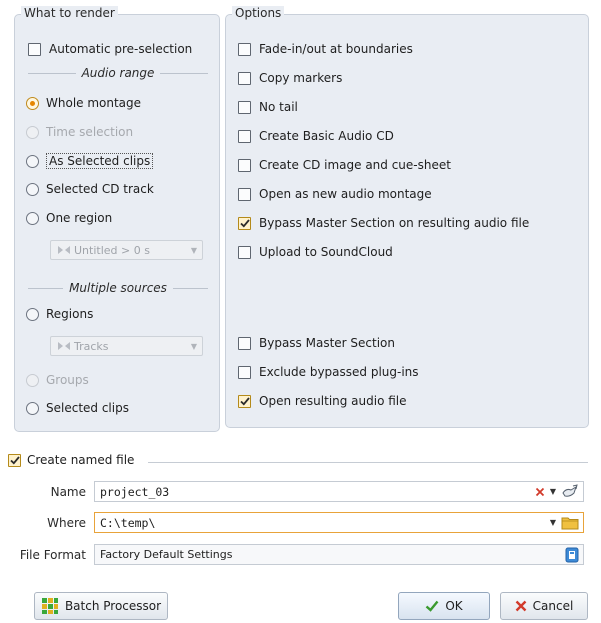 The image size is (601, 623). I want to click on clear-icon, so click(540, 492).